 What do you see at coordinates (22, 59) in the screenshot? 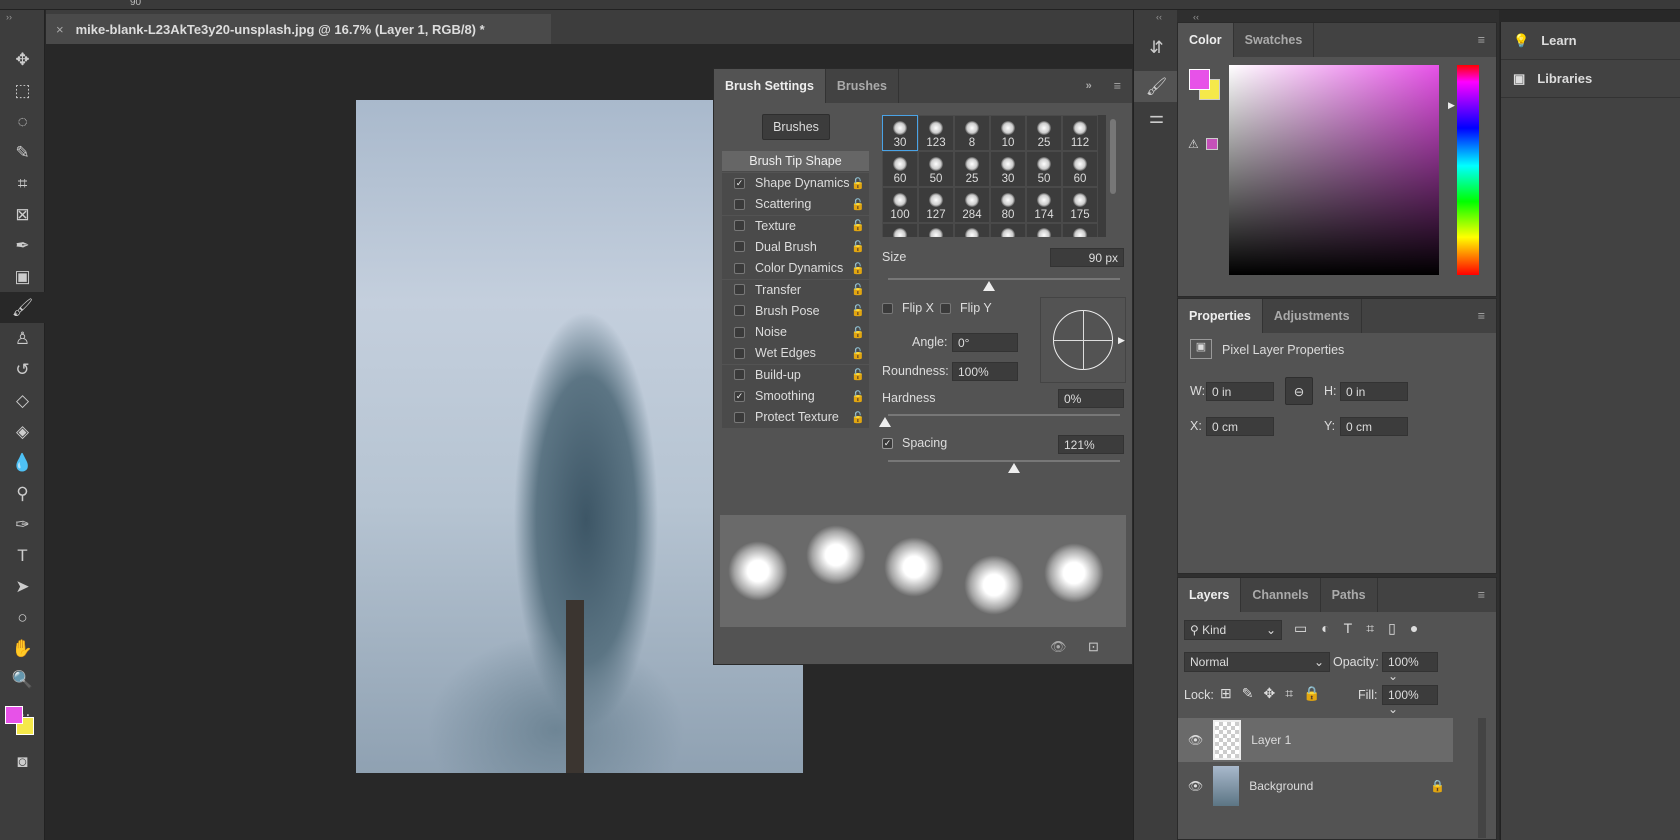
I see `move-icon: ✥` at bounding box center [22, 59].